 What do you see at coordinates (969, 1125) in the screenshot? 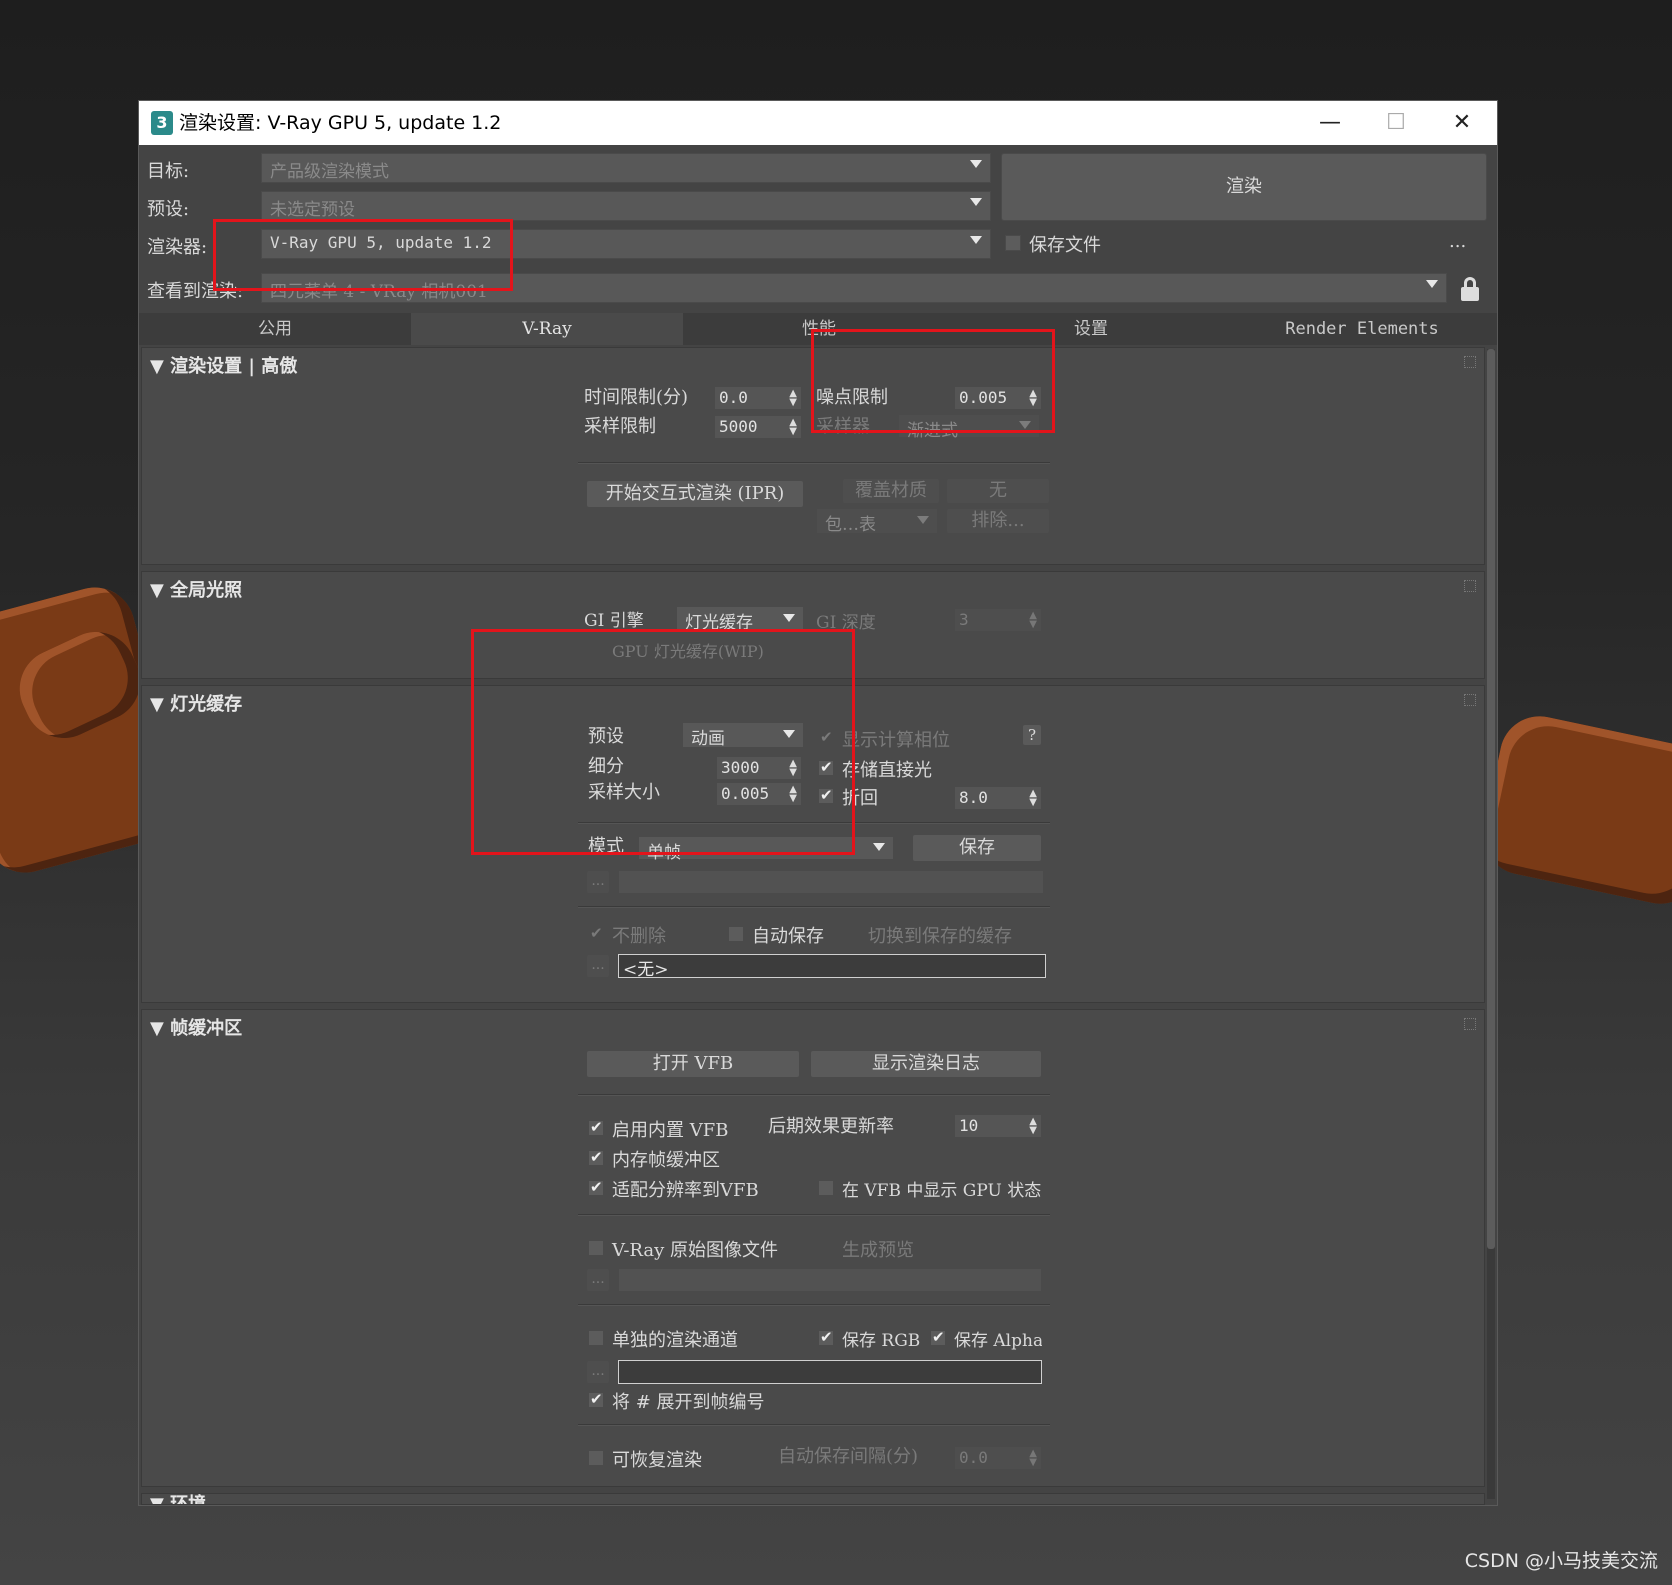
I see `post-update-value: 10` at bounding box center [969, 1125].